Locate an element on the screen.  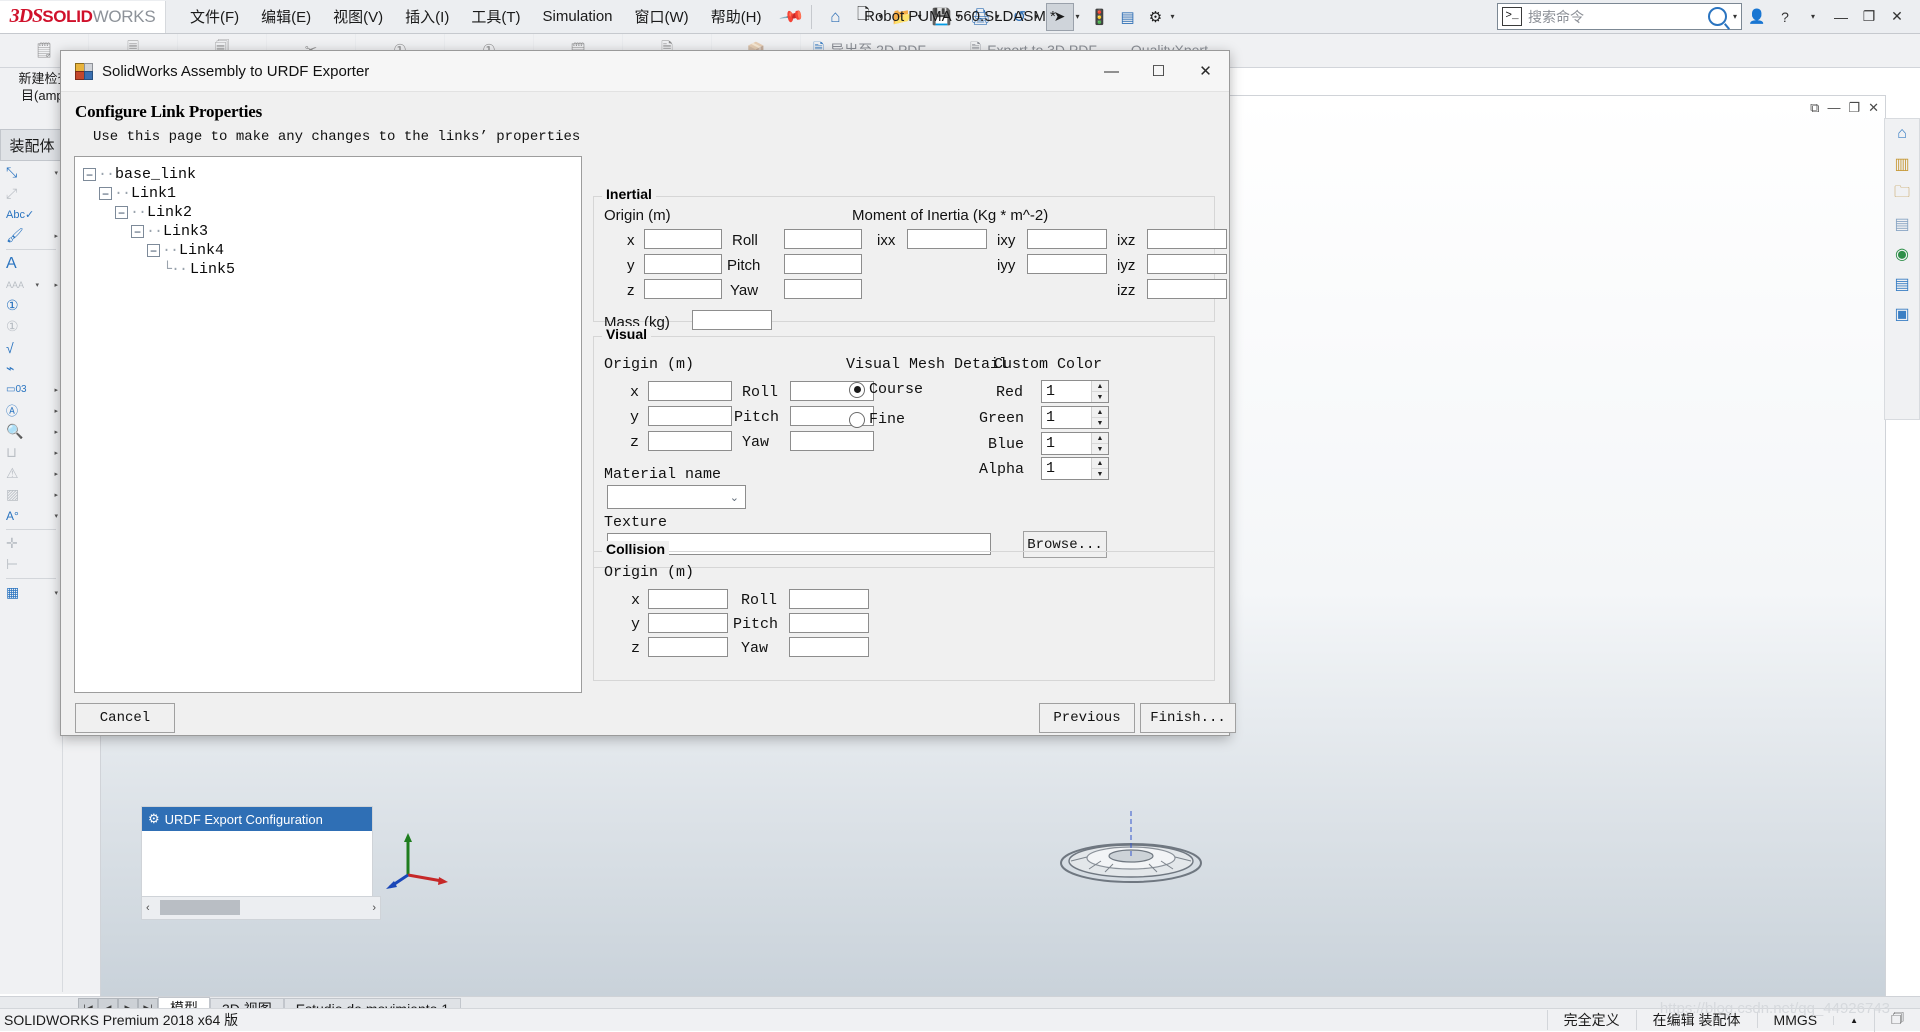
view-palette-icon: ▣ is located at coordinates (1902, 314).